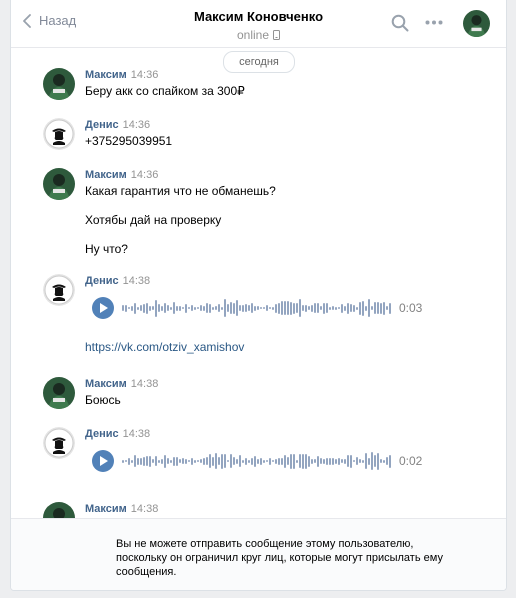 The height and width of the screenshot is (598, 516). I want to click on voice-message: 0:03, so click(290, 308).